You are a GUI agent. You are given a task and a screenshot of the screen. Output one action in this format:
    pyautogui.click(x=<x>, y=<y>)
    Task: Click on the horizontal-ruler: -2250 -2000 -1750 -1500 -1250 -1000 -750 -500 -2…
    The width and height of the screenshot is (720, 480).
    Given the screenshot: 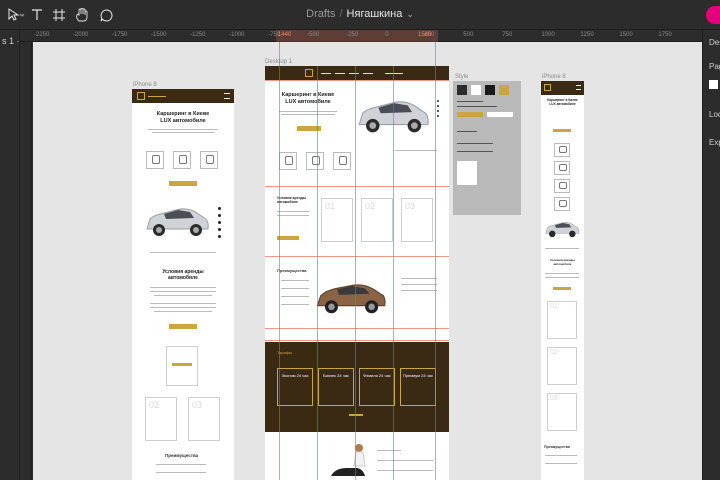 What is the action you would take?
    pyautogui.click(x=361, y=36)
    